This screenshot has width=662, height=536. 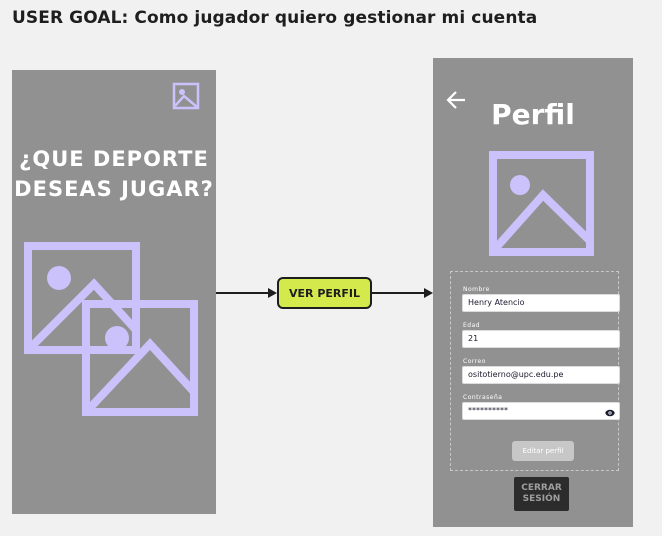 I want to click on sport-question: ¿QUE DEPORTE DESEAS JUGAR?, so click(x=114, y=174).